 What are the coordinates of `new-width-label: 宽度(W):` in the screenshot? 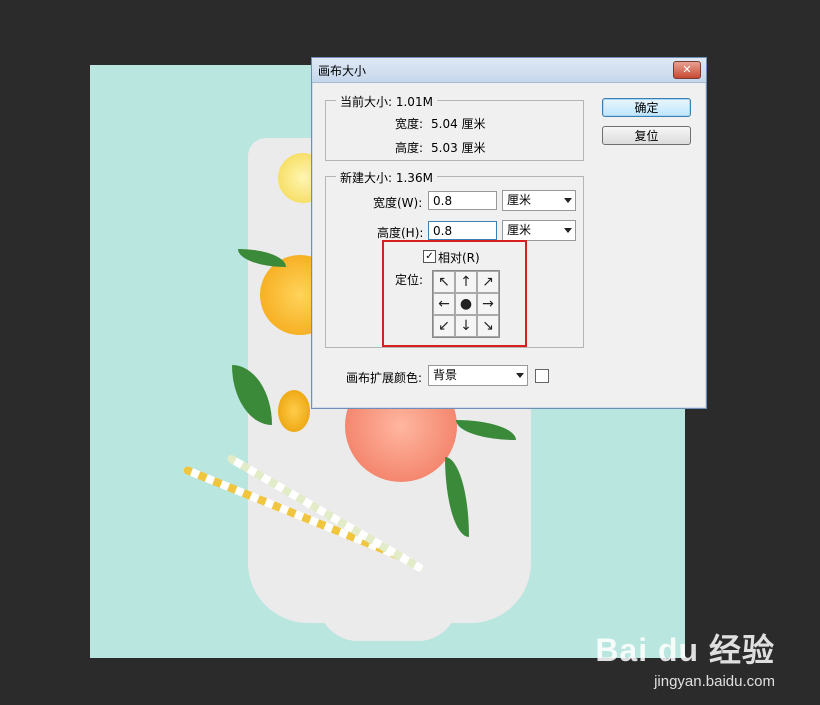 It's located at (398, 203).